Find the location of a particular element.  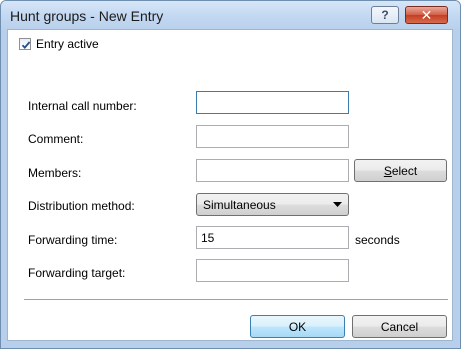

members-input is located at coordinates (272, 170).